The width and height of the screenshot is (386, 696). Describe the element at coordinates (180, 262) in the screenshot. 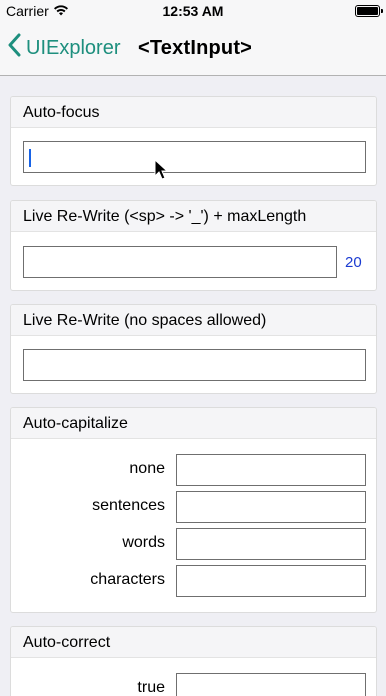

I see `live-rewrite-input` at that location.